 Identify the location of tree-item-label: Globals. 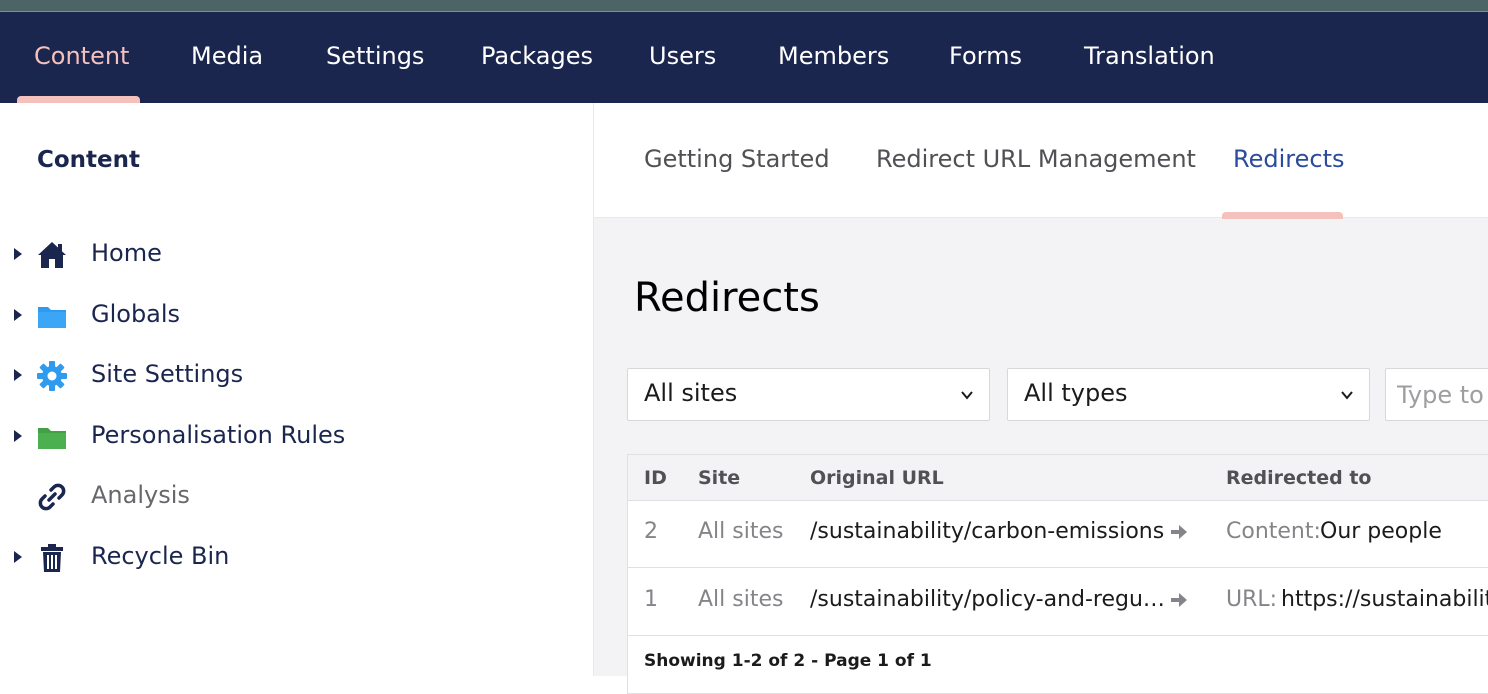
(136, 314).